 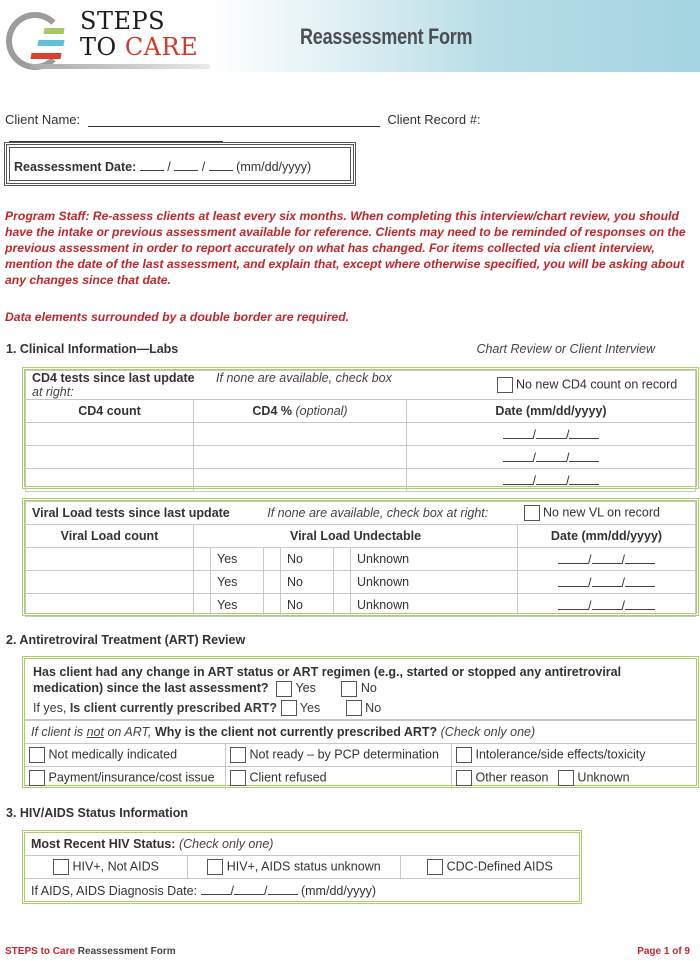 I want to click on date-format-hint: (mm/dd/yyyy), so click(x=274, y=167).